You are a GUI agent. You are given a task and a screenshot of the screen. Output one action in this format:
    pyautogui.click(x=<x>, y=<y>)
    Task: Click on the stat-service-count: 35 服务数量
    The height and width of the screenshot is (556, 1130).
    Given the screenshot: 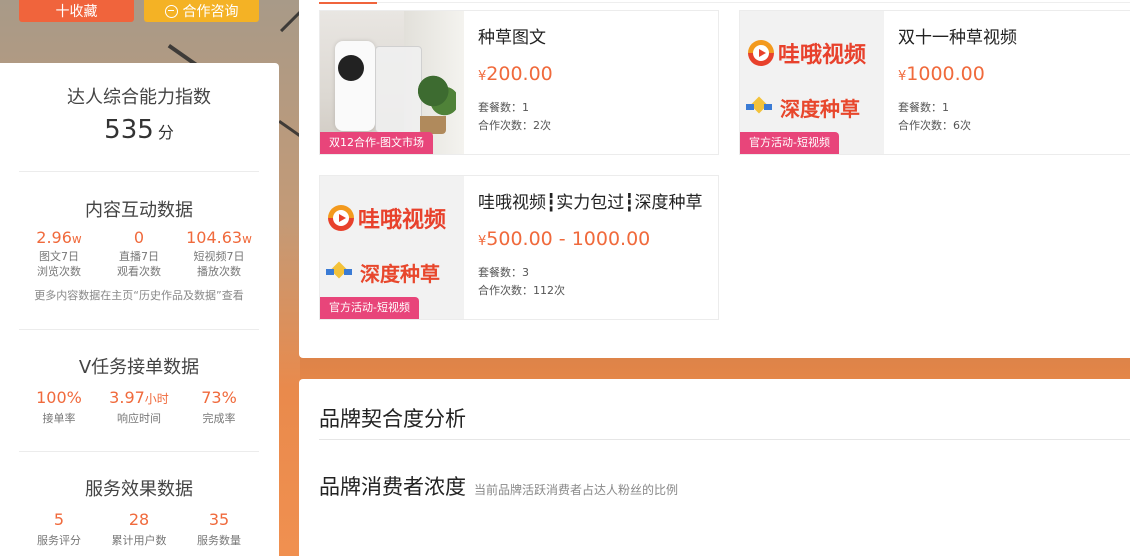 What is the action you would take?
    pyautogui.click(x=219, y=529)
    